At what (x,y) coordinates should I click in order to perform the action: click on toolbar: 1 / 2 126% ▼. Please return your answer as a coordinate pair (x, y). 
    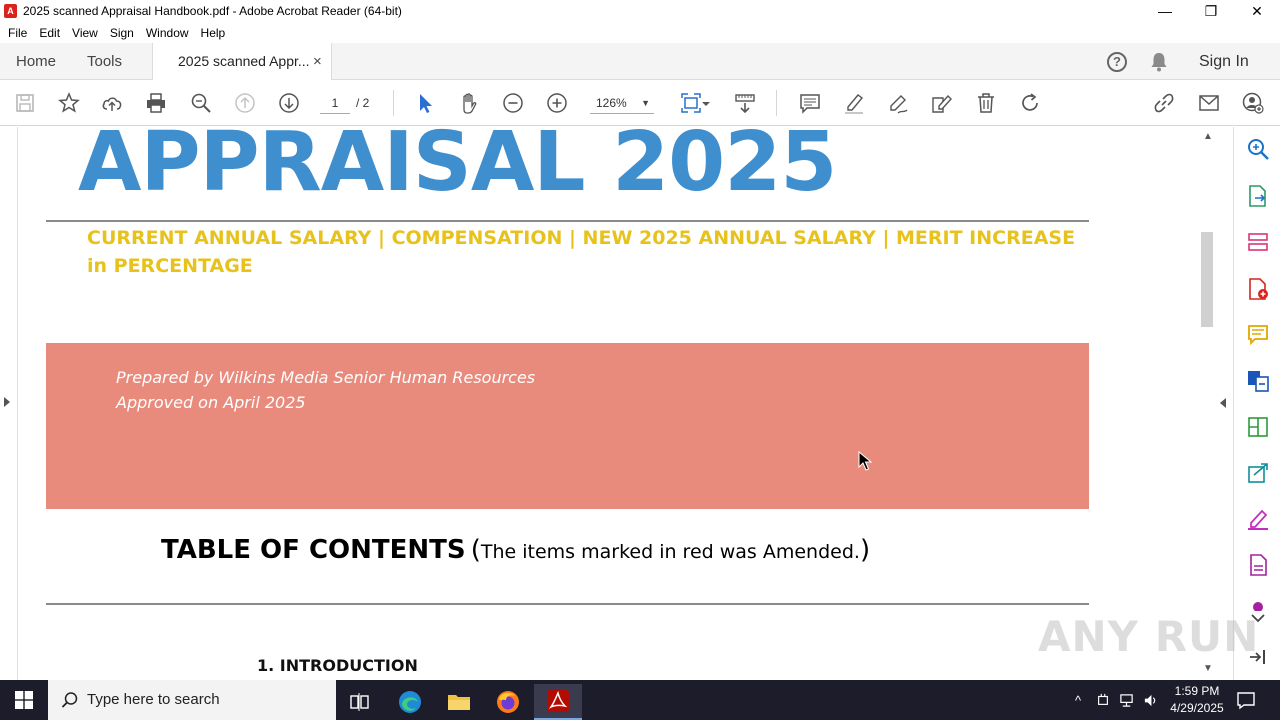
    Looking at the image, I should click on (640, 103).